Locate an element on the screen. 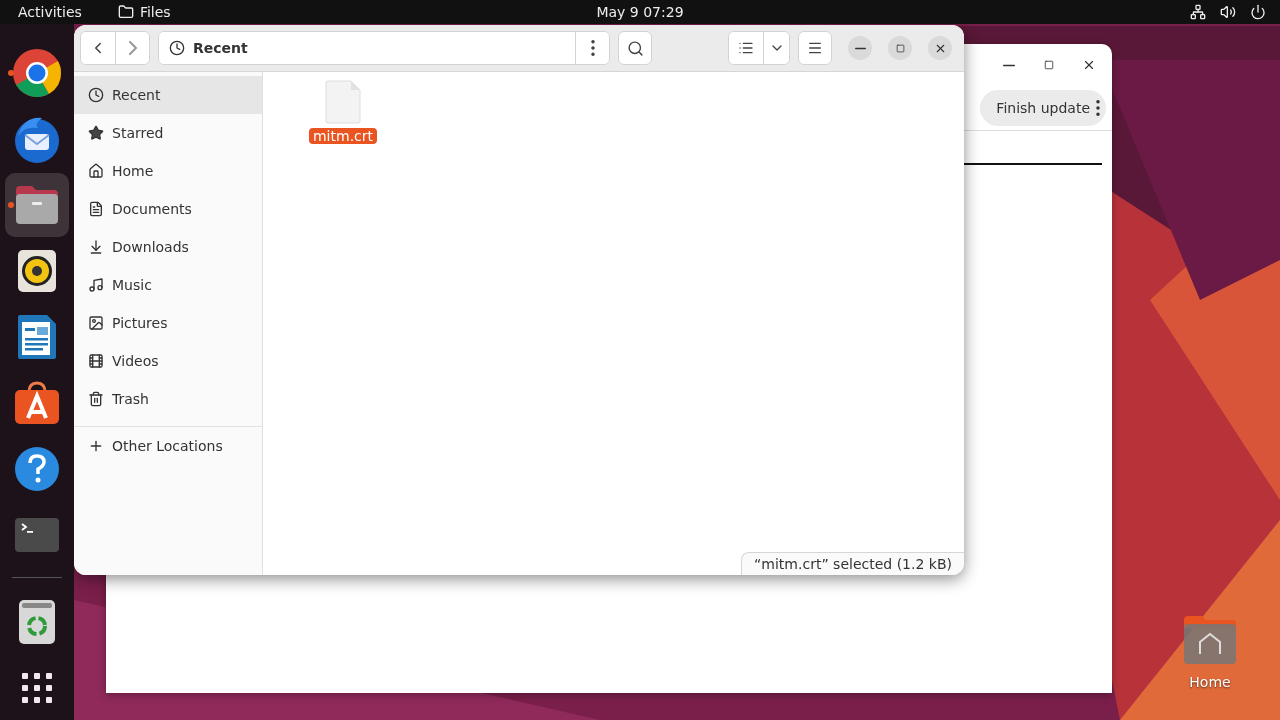  recycle-bin-icon is located at coordinates (37, 622).